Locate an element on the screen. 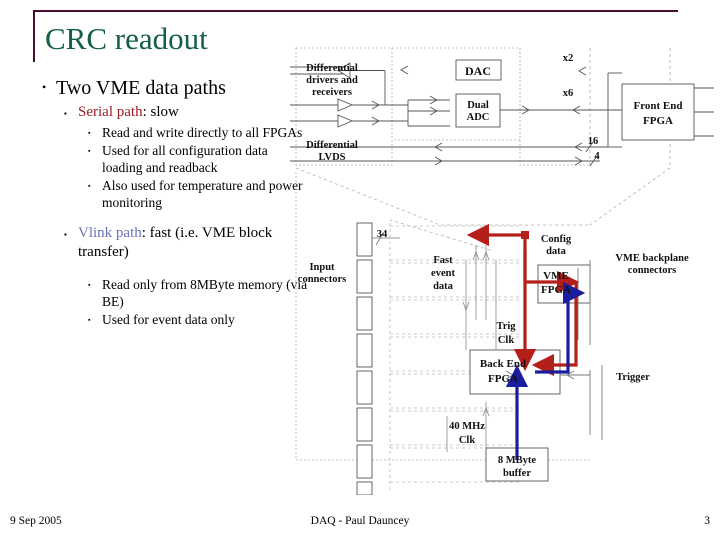  label-8mbyte-buffer-line2: buffer is located at coordinates (517, 473).